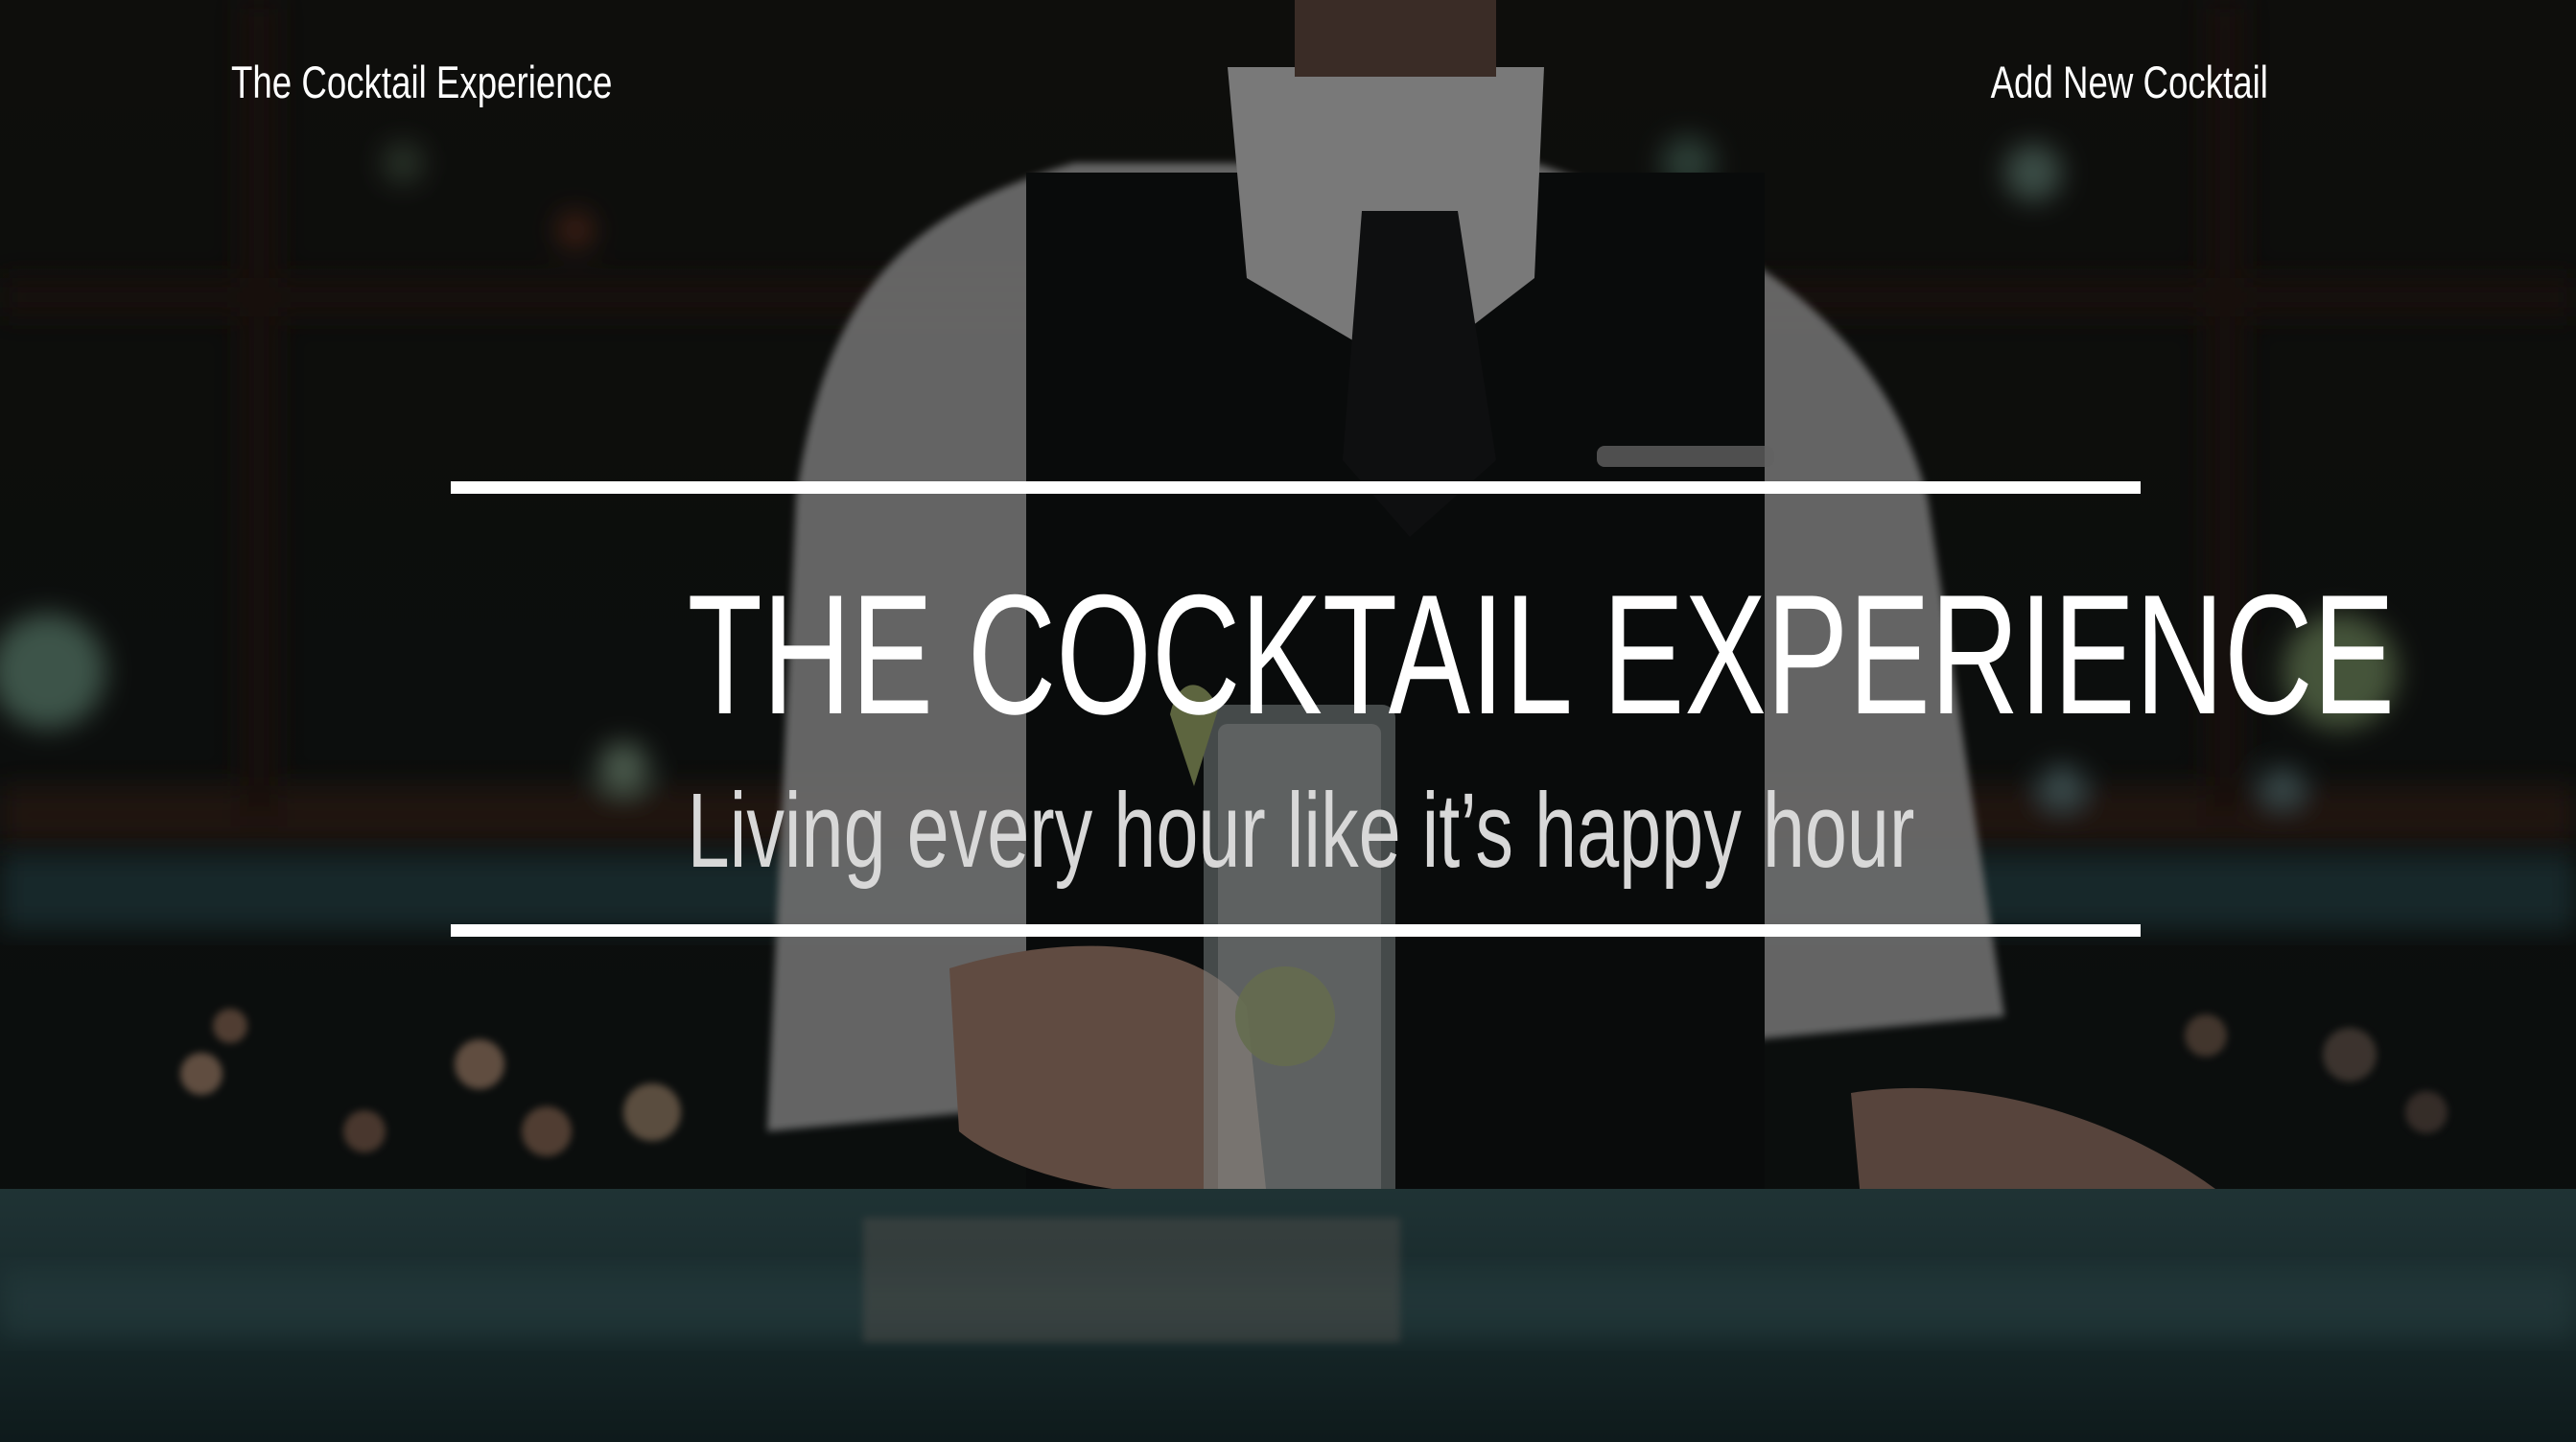 Image resolution: width=2576 pixels, height=1442 pixels. Describe the element at coordinates (1296, 487) in the screenshot. I see `top-divider` at that location.